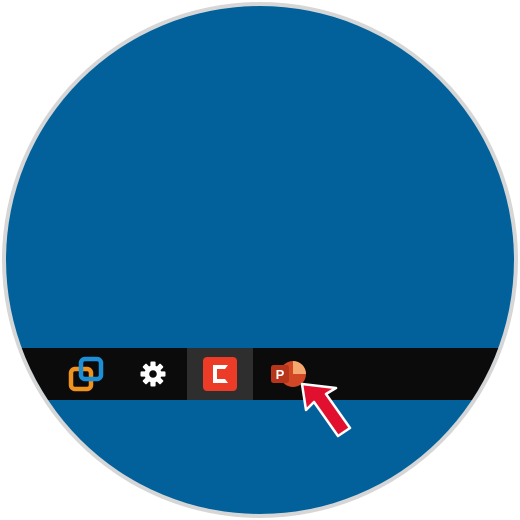  I want to click on taskbar-item-settings, so click(153, 374).